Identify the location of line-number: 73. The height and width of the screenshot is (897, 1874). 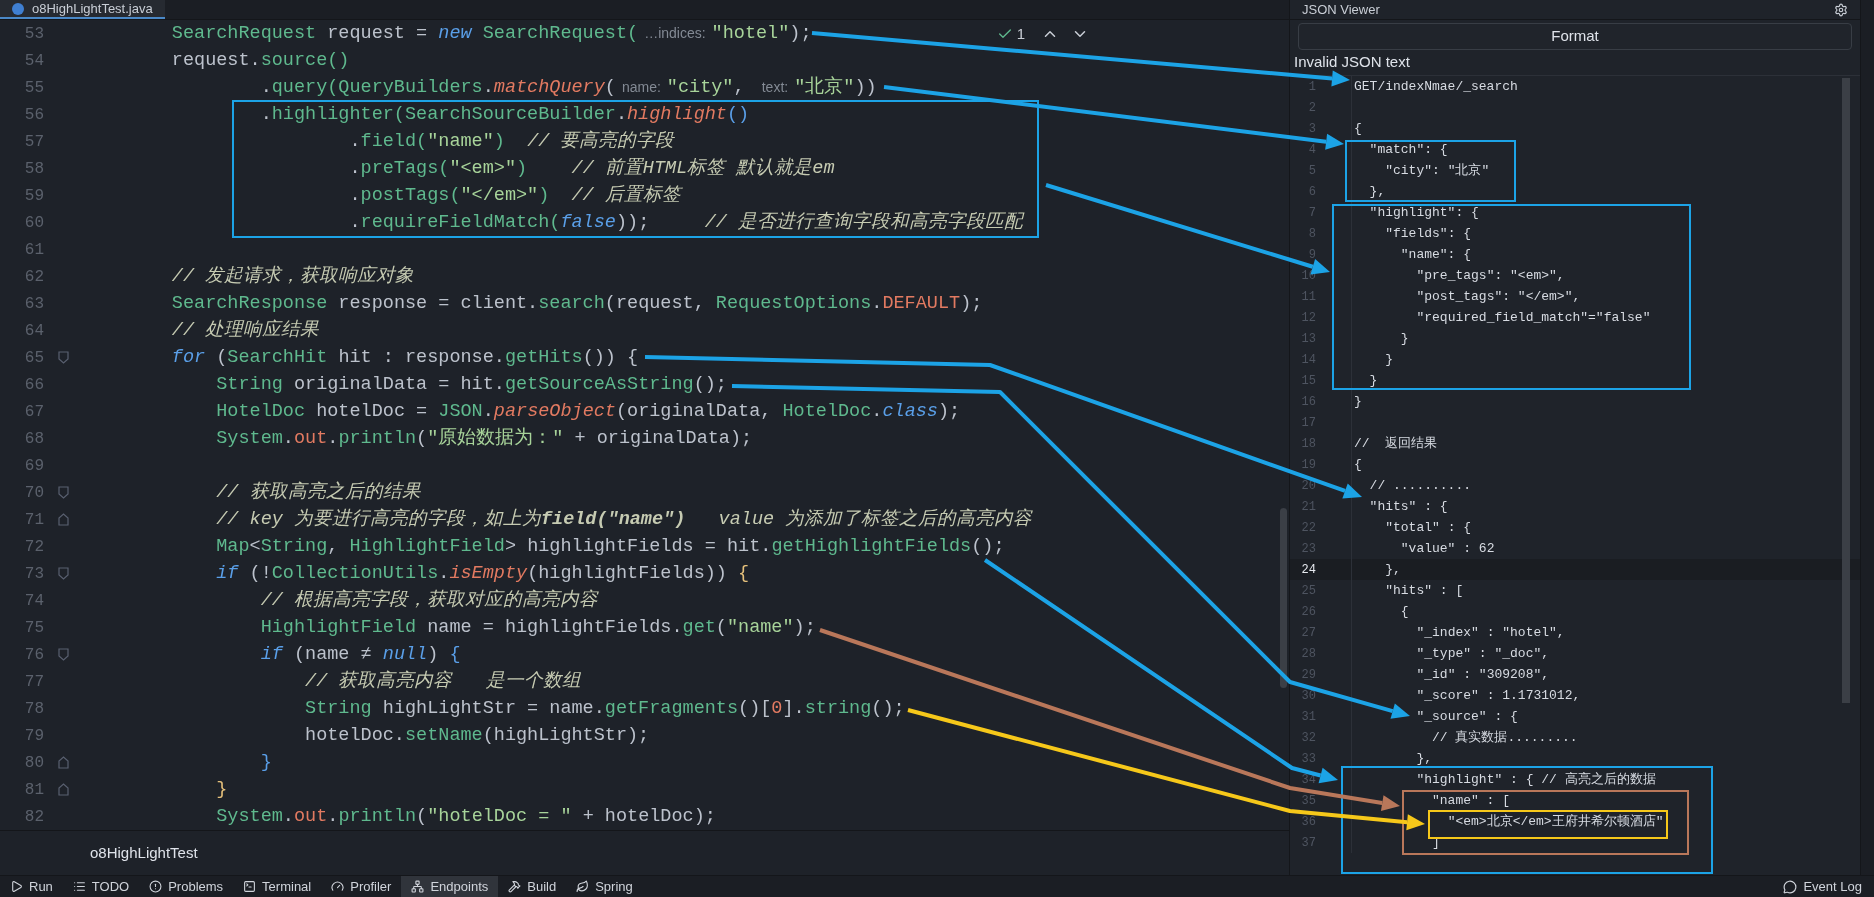
(33, 574).